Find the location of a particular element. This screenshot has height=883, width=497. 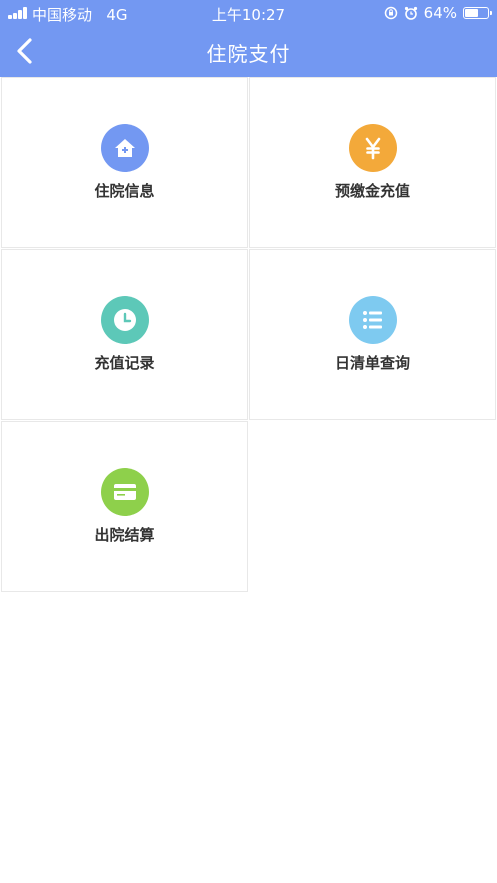

menu-item-discharge-settlement: 出院结算 is located at coordinates (124, 506).